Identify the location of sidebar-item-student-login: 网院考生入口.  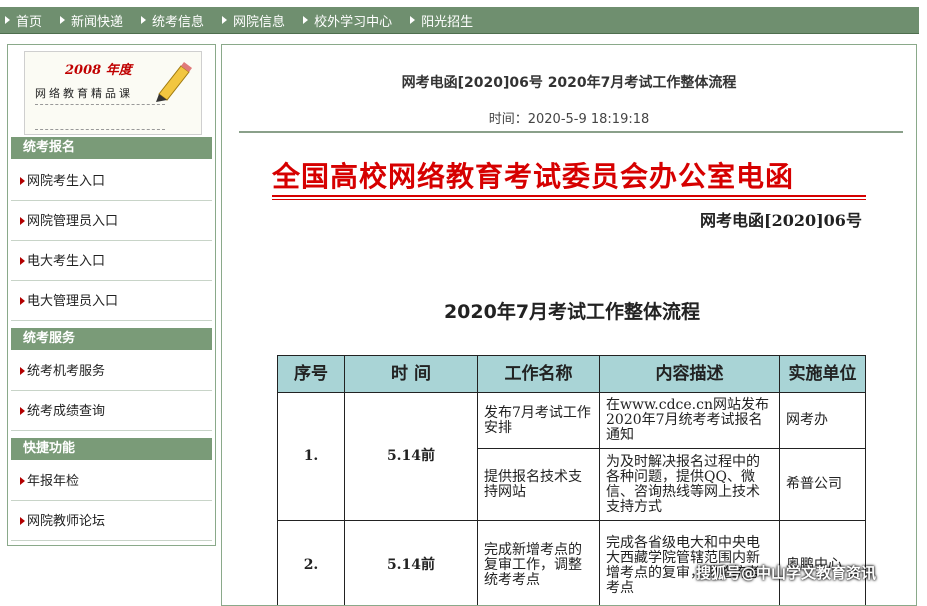
(111, 182).